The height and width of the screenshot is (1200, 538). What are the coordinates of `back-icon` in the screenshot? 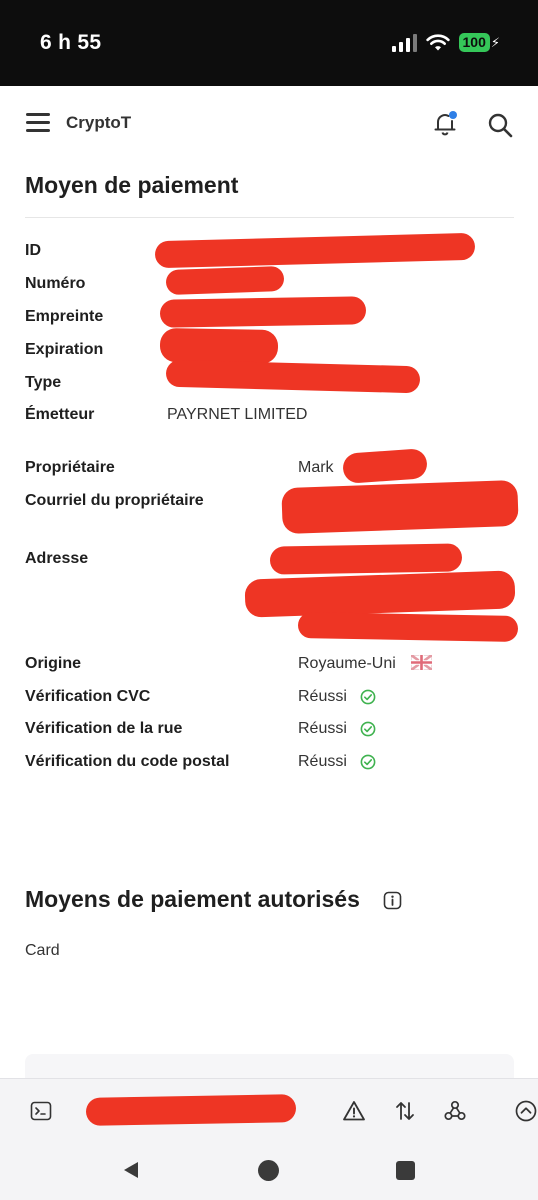 It's located at (131, 1170).